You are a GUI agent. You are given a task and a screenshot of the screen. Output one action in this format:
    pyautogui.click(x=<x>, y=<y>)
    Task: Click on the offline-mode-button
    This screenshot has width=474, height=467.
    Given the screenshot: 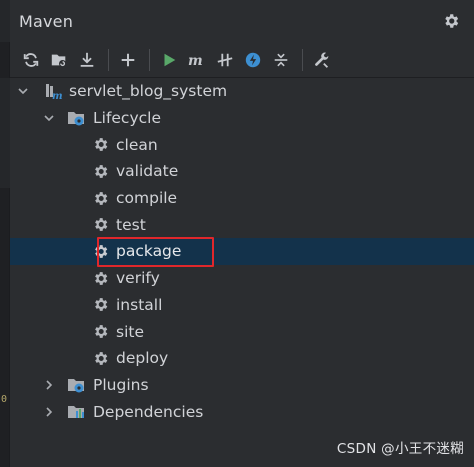 What is the action you would take?
    pyautogui.click(x=253, y=60)
    